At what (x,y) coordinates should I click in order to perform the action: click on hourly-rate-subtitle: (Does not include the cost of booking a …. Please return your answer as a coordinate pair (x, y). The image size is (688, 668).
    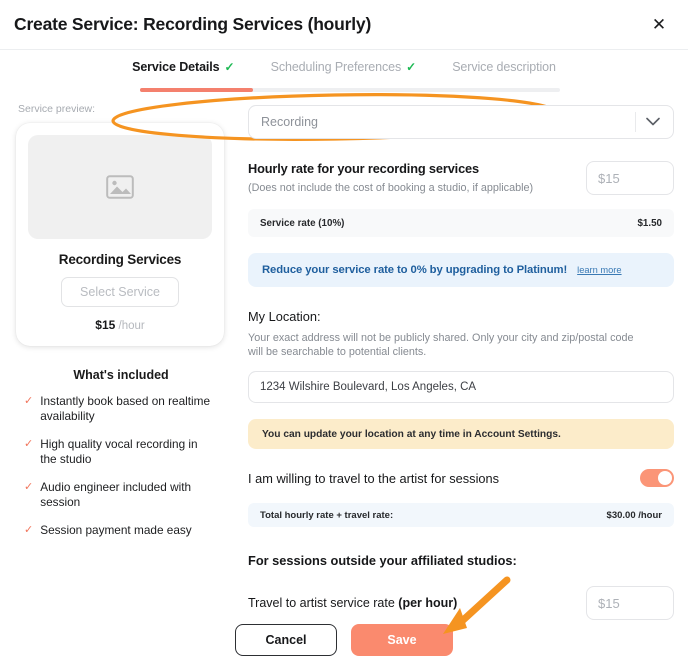
    Looking at the image, I should click on (391, 188).